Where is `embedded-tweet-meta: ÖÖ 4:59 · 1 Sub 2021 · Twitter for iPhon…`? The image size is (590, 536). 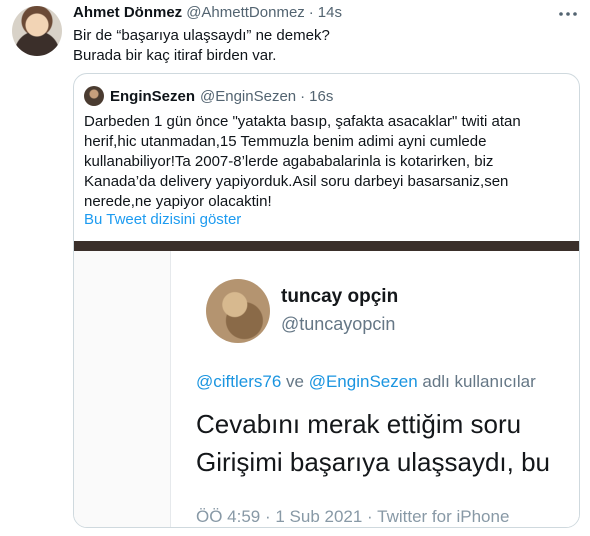
embedded-tweet-meta: ÖÖ 4:59 · 1 Sub 2021 · Twitter for iPhon… is located at coordinates (353, 516).